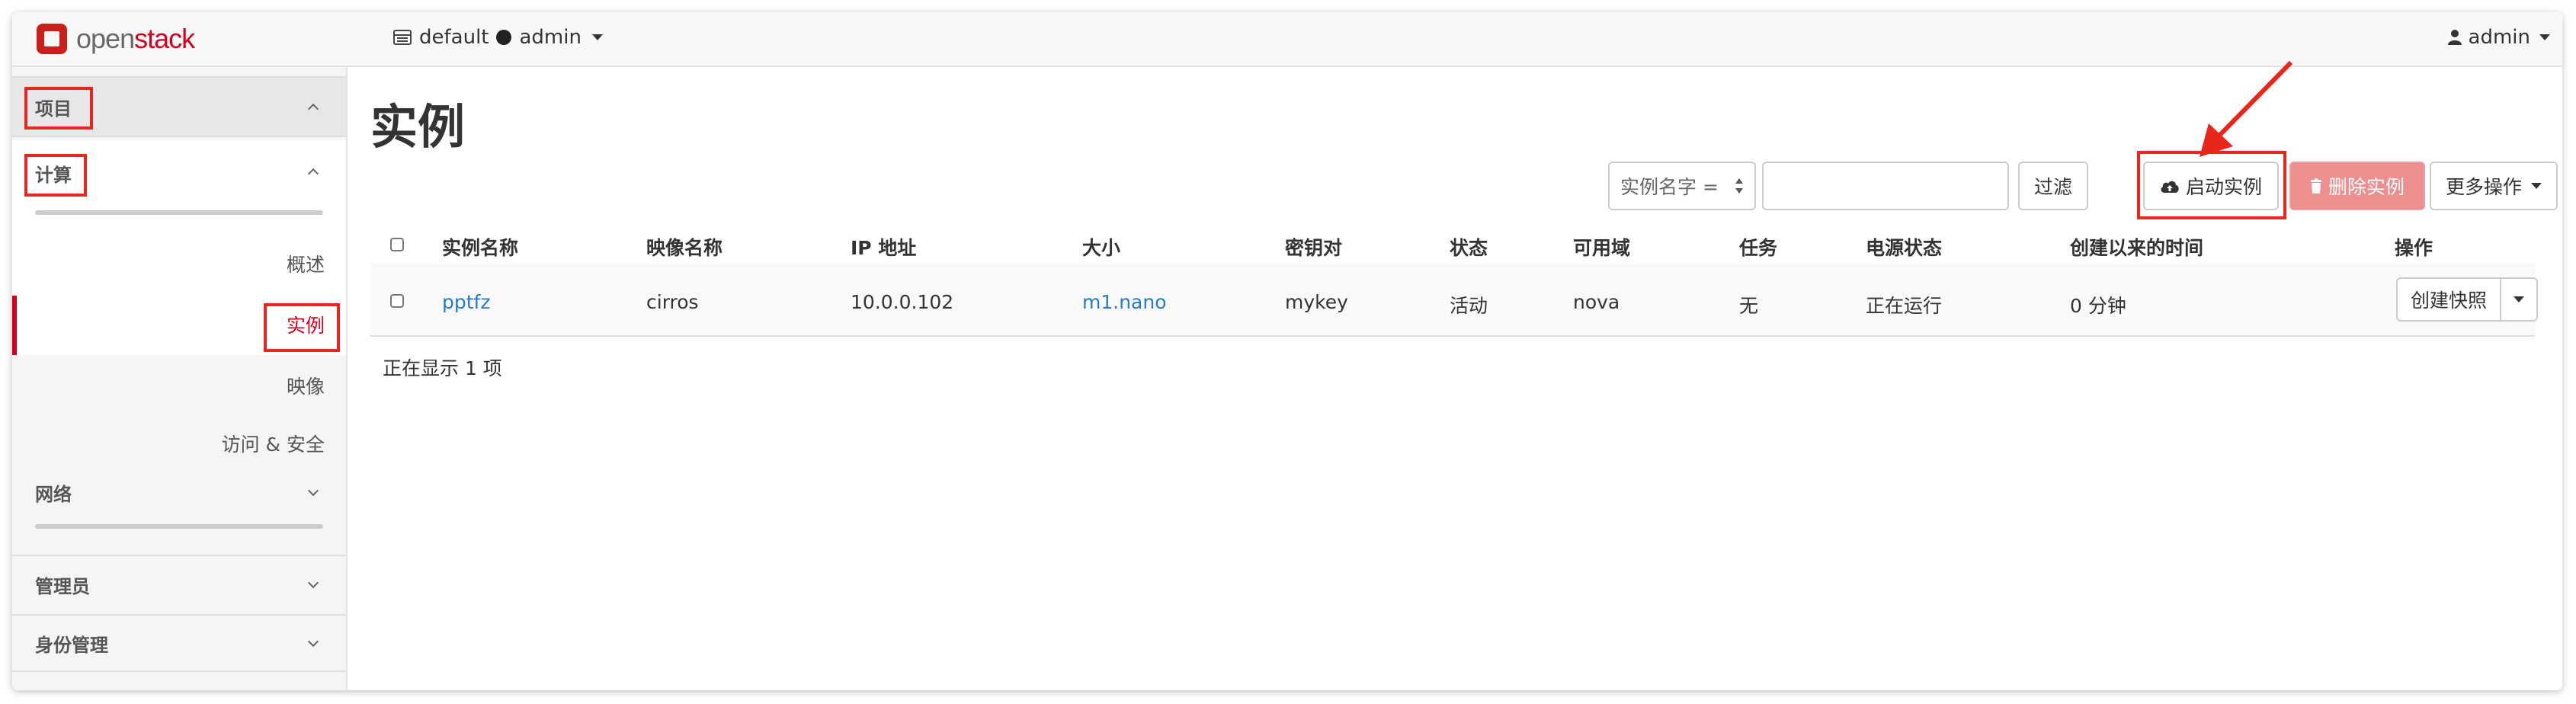  What do you see at coordinates (273, 443) in the screenshot?
I see `sidebar-item-access-security: 访问 & 安全` at bounding box center [273, 443].